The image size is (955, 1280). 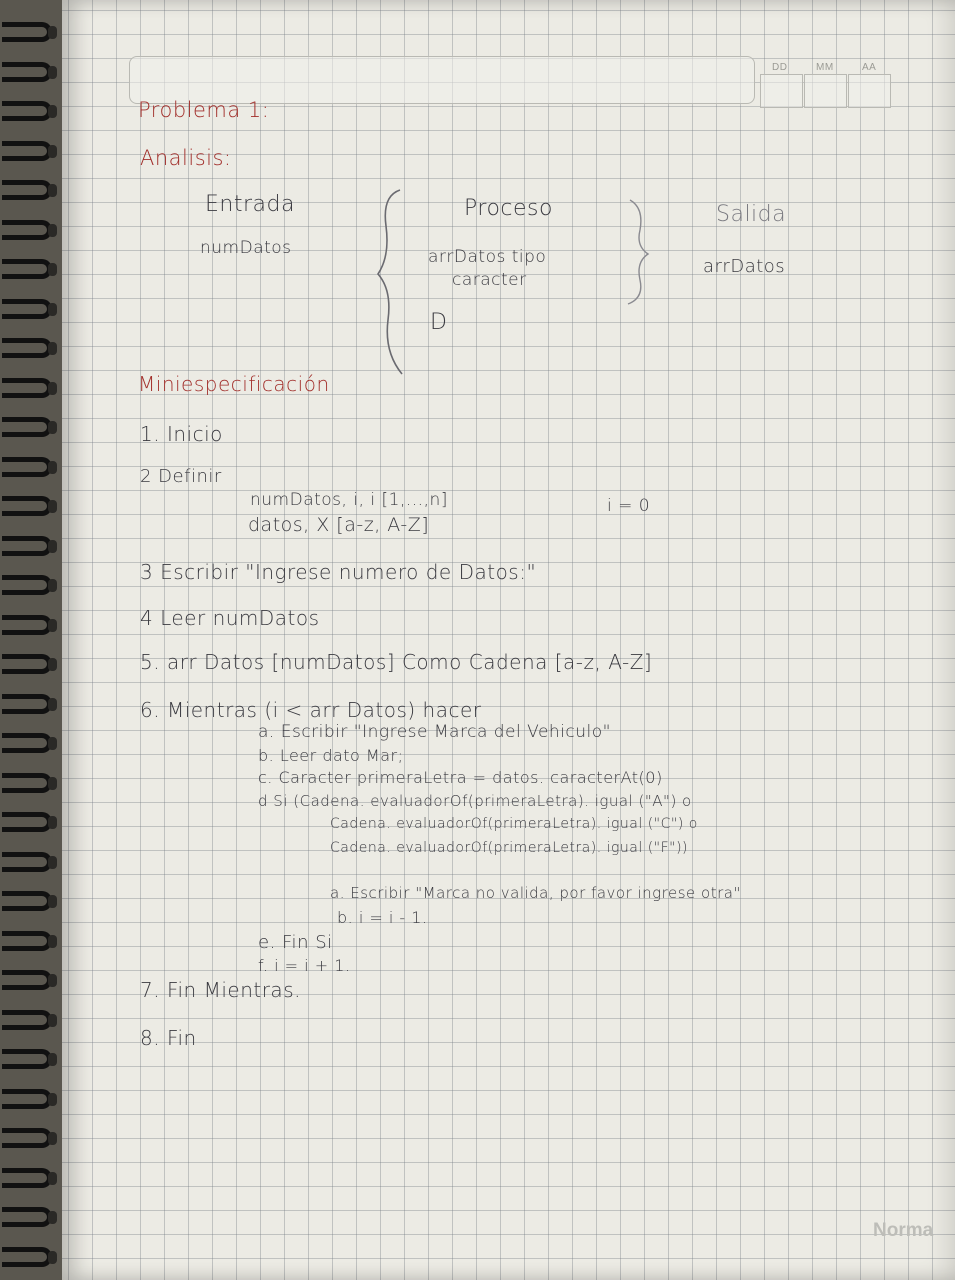 What do you see at coordinates (825, 67) in the screenshot?
I see `date-label-mm: MM` at bounding box center [825, 67].